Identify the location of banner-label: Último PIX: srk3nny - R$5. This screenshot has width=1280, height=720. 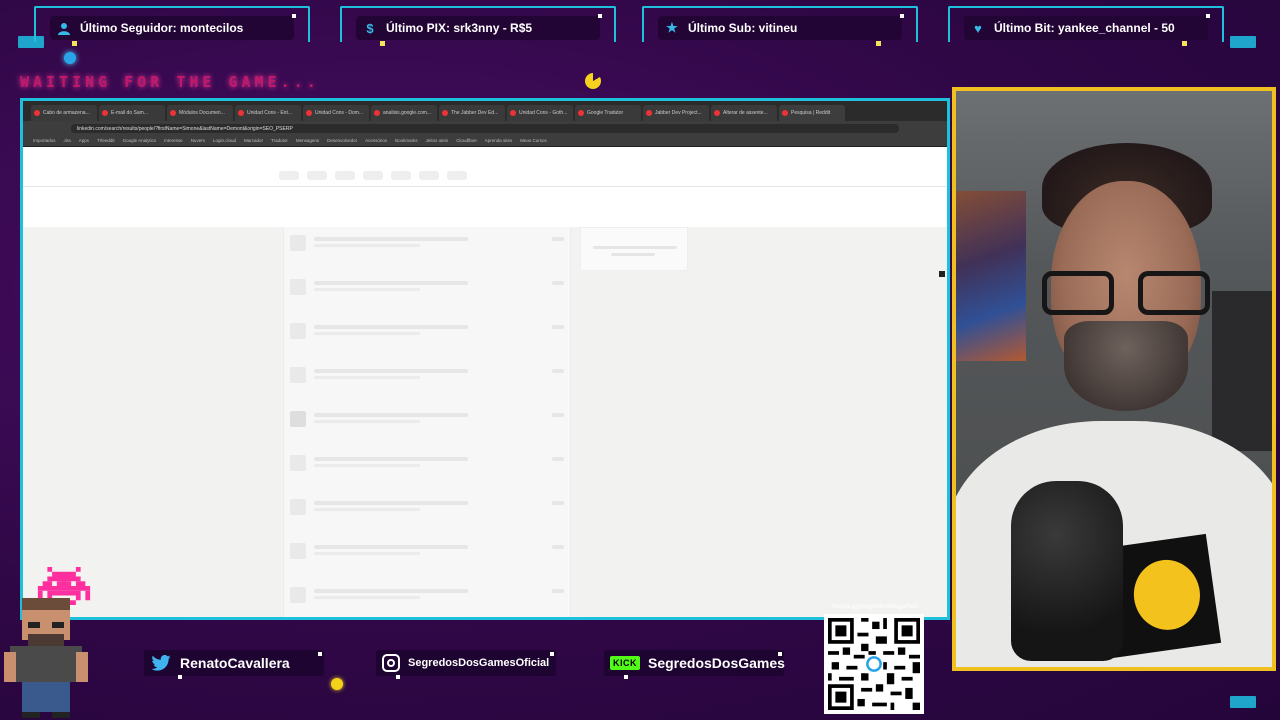
(459, 28).